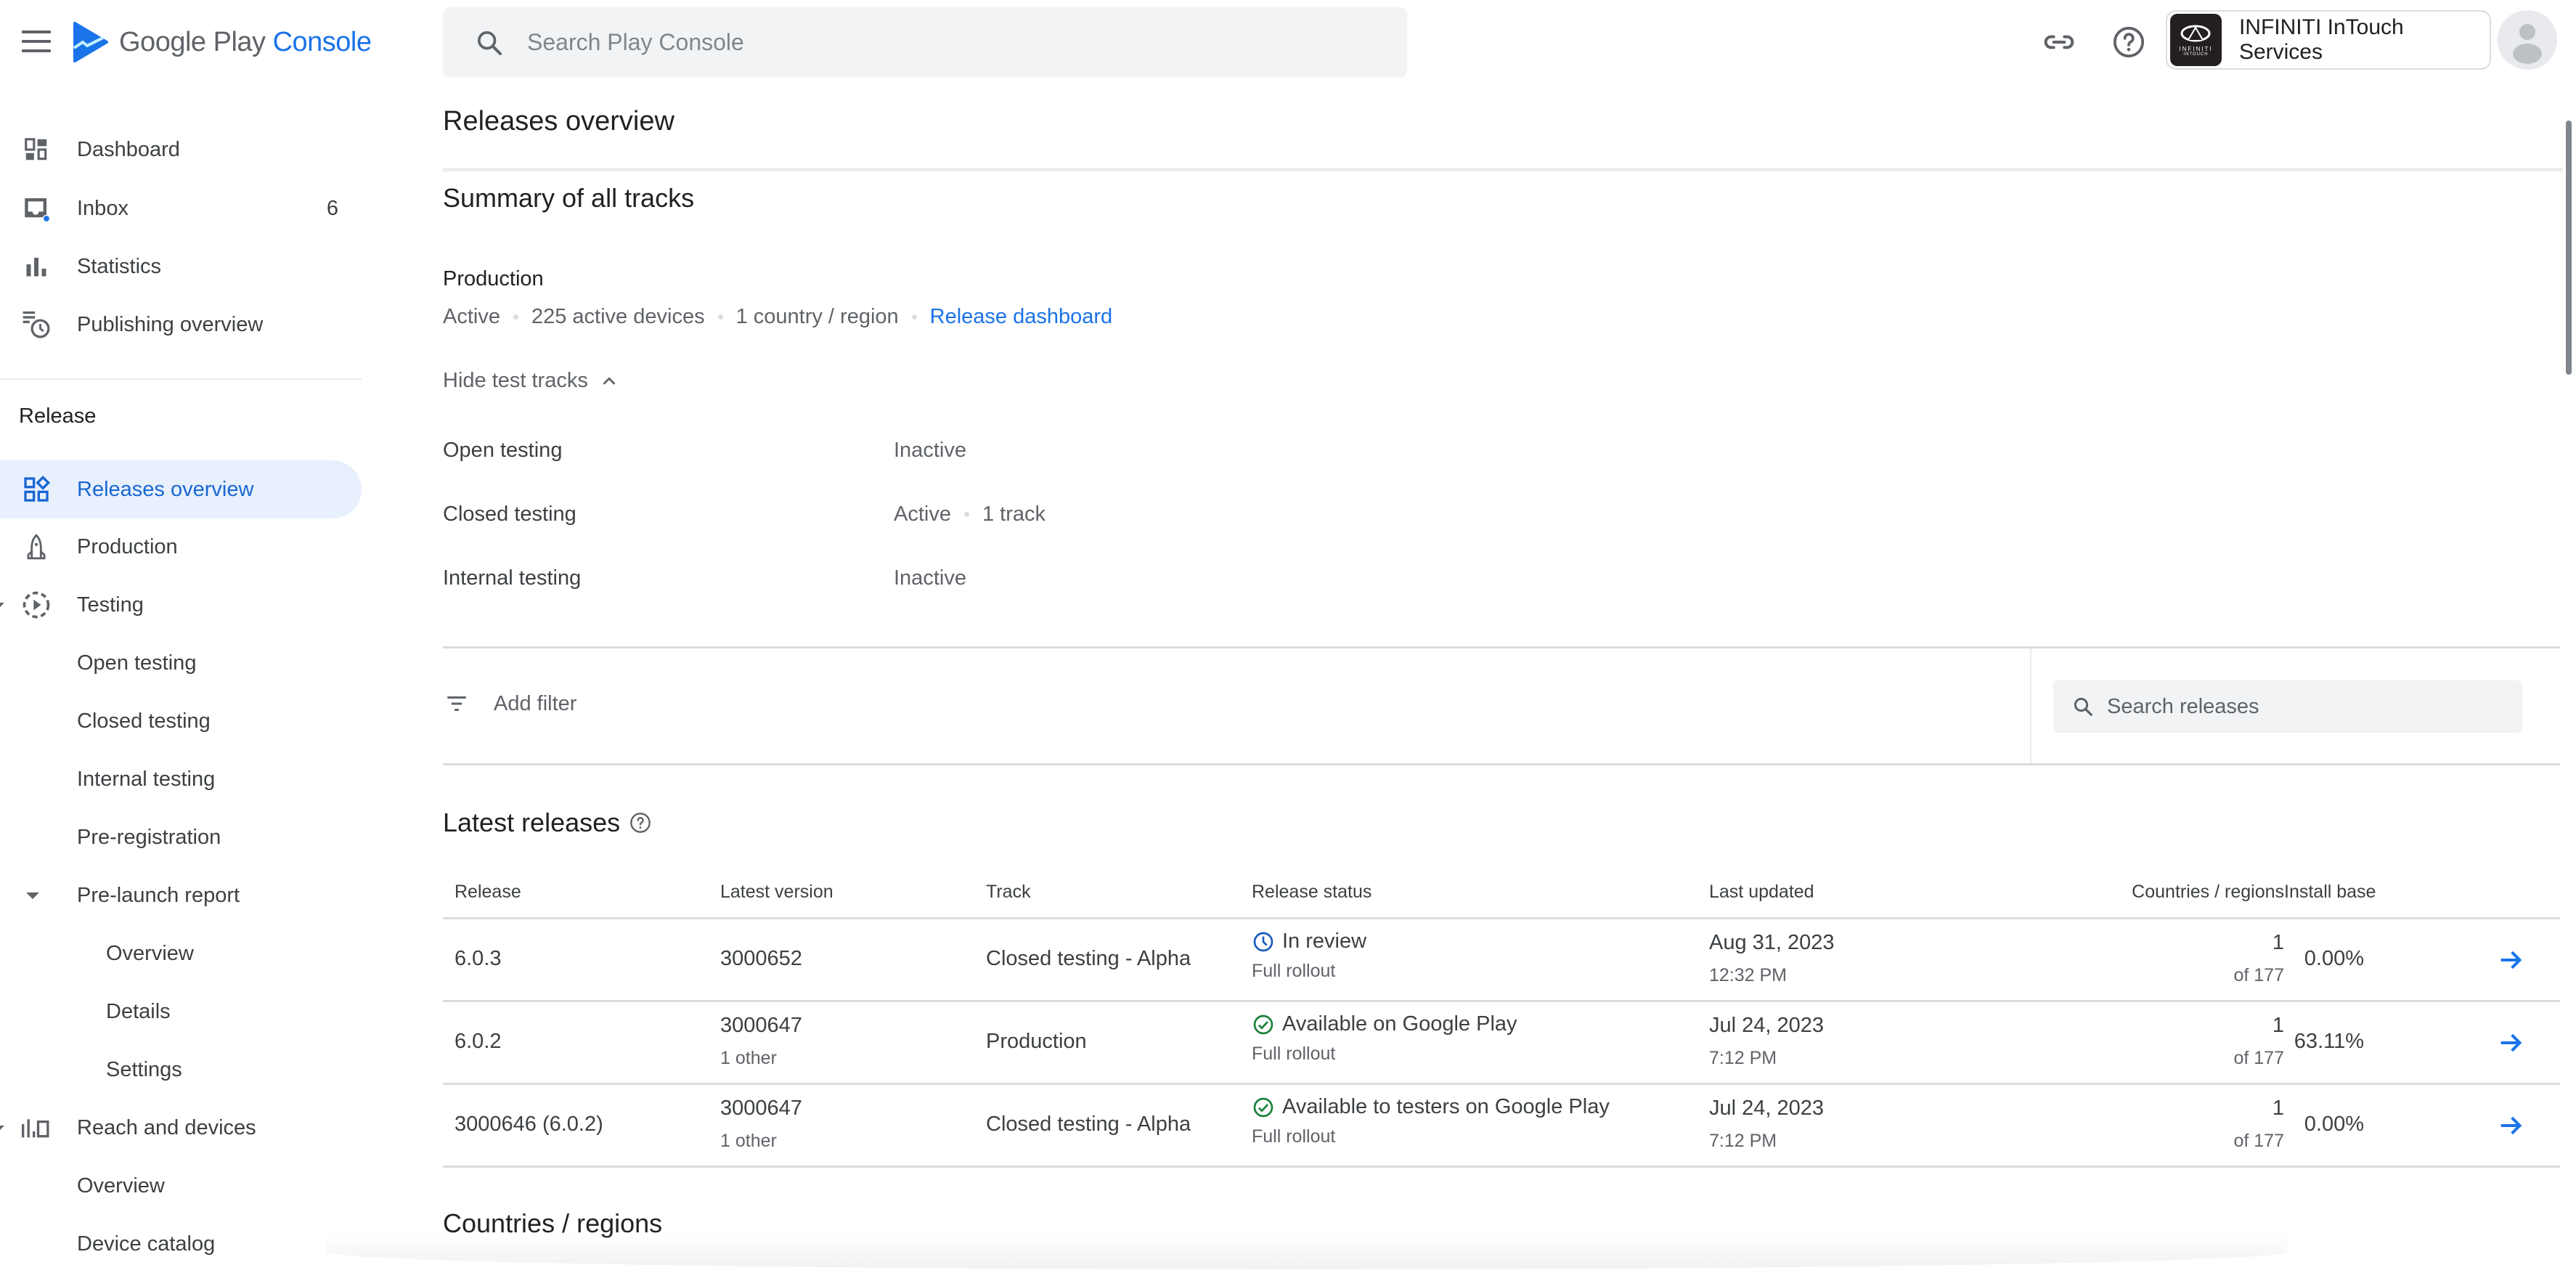 The height and width of the screenshot is (1273, 2576). What do you see at coordinates (36, 547) in the screenshot?
I see `rocket-icon` at bounding box center [36, 547].